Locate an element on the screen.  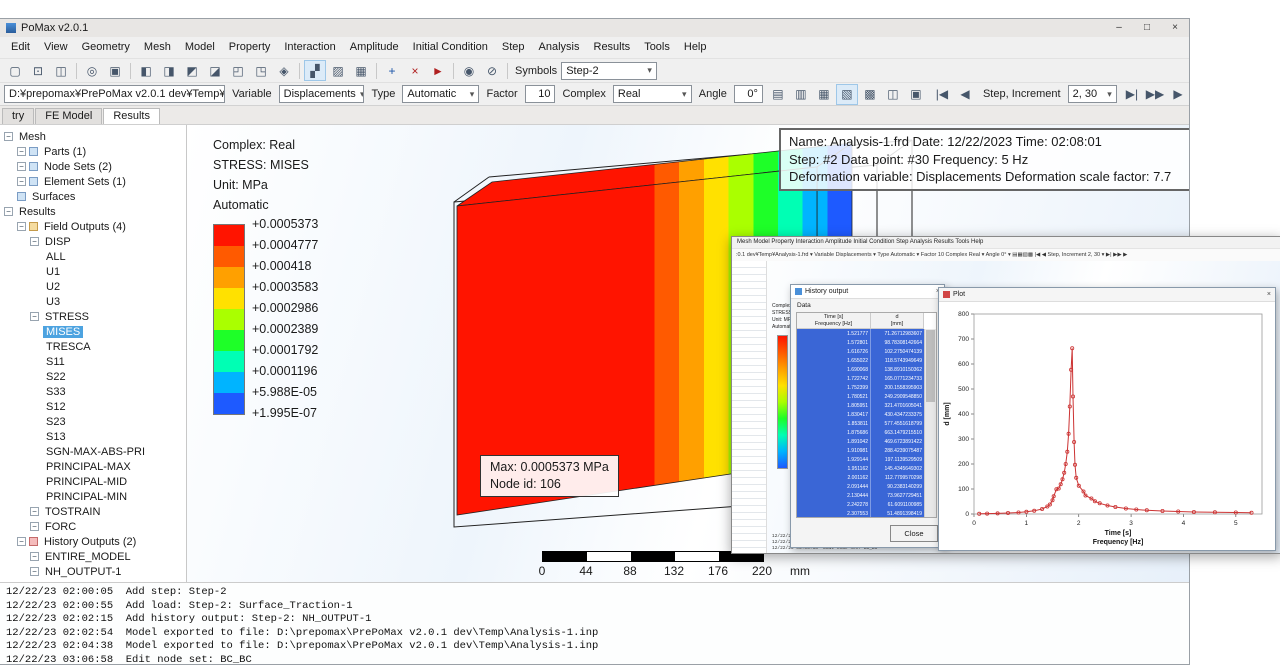
tree-item-tostrain: TOSTRAIN is located at coordinates (93, 511).